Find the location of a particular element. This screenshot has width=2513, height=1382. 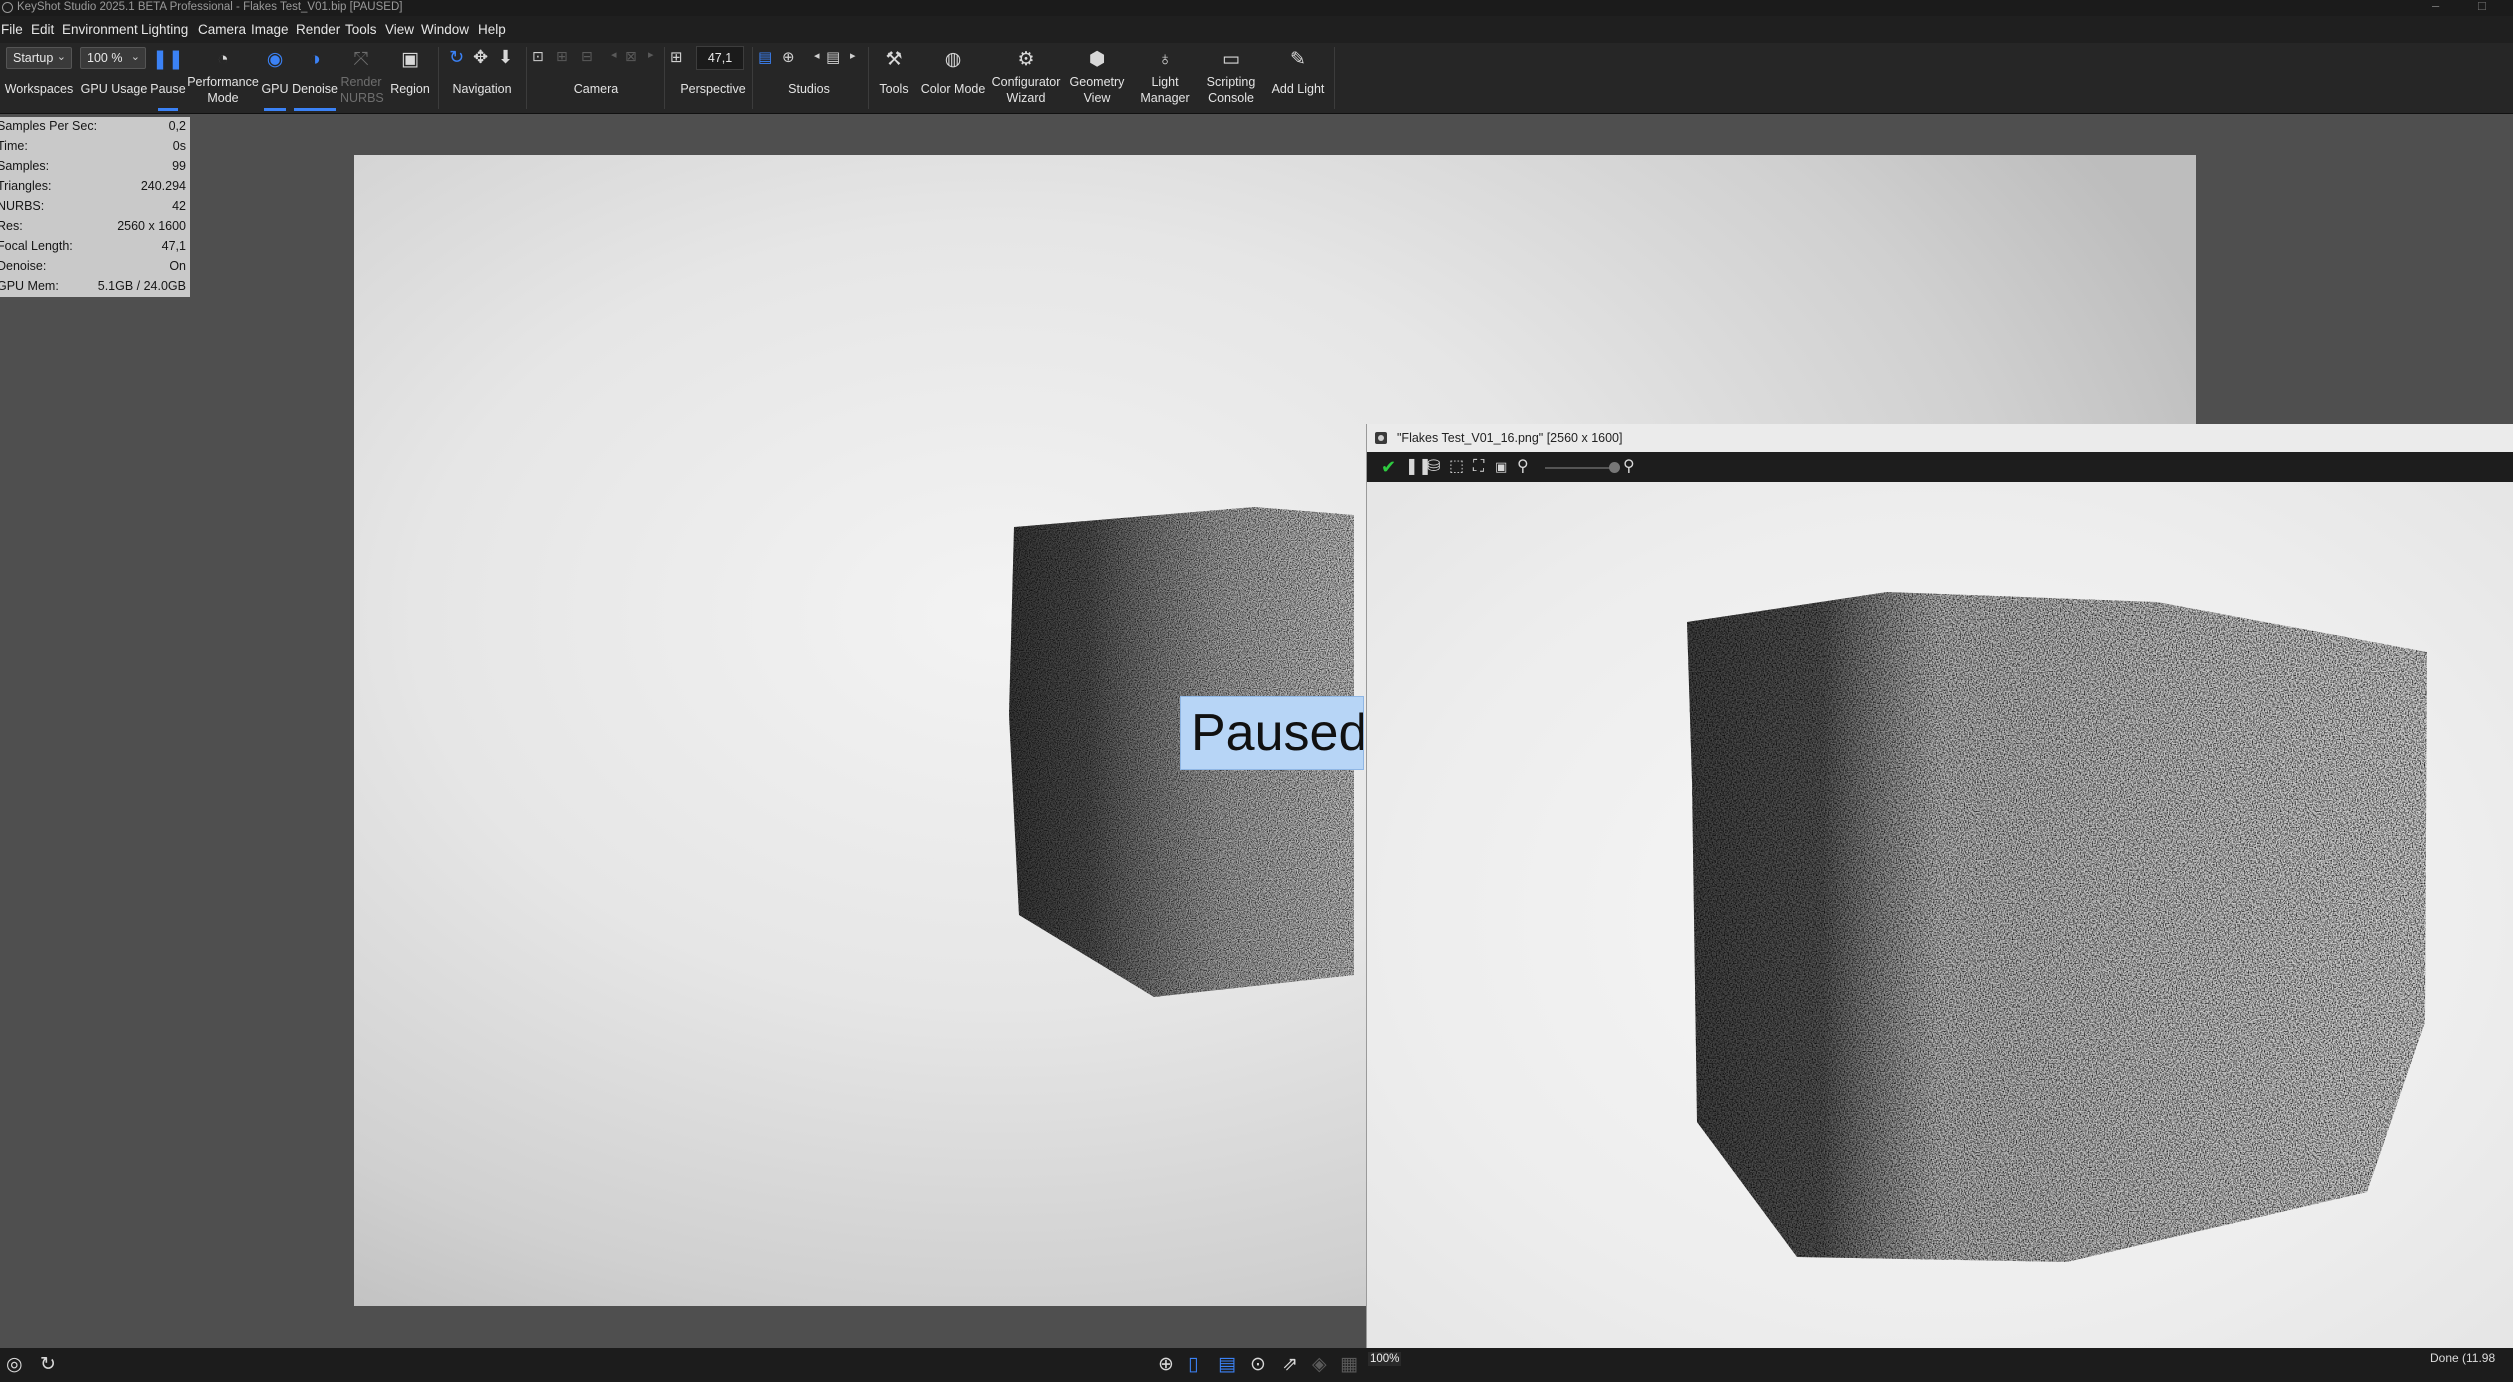

image-window-title: "Flakes Test_V01_16.png" [2560 x 1600] is located at coordinates (1510, 438).